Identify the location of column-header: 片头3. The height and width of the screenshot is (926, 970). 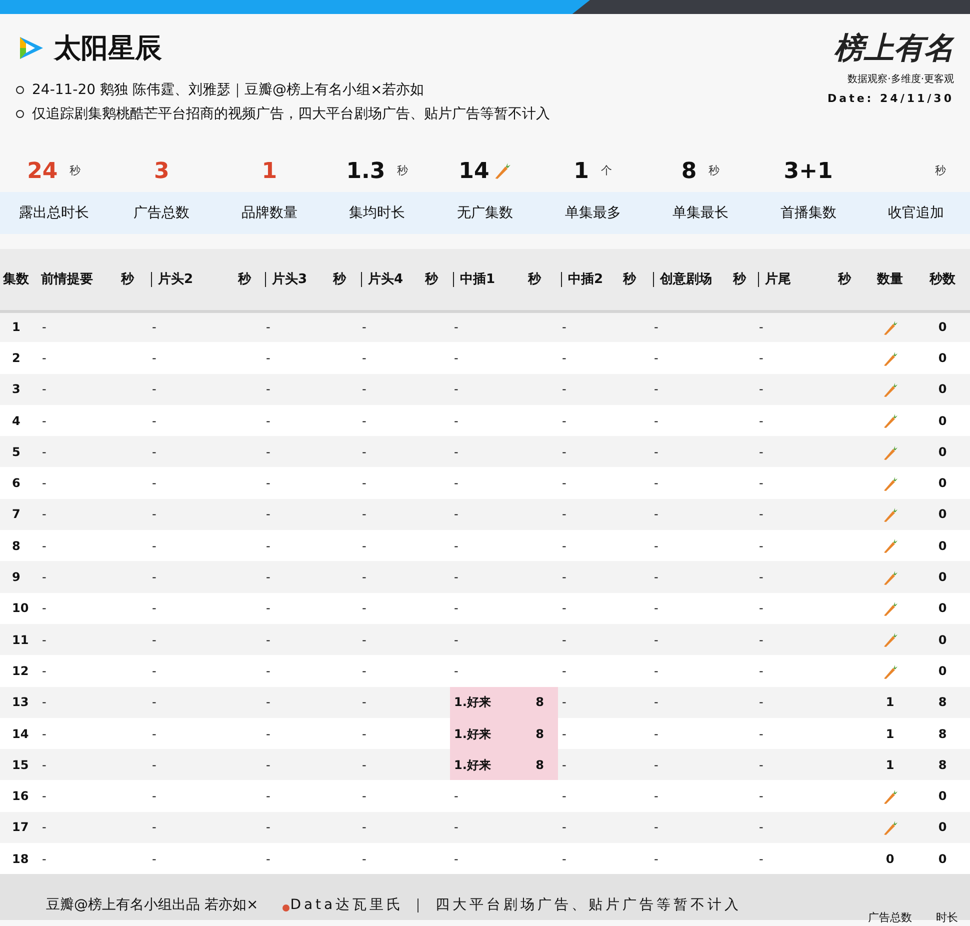
(286, 279).